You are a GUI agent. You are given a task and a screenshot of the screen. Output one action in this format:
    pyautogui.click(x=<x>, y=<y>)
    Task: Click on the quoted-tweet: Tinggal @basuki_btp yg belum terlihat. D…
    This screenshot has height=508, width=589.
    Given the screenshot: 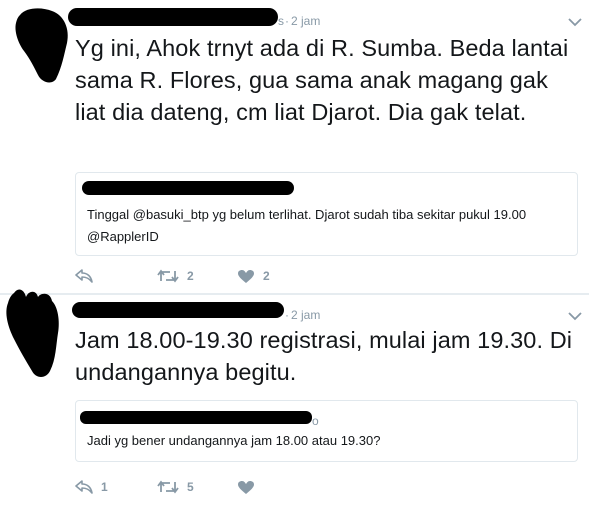 What is the action you would take?
    pyautogui.click(x=326, y=214)
    